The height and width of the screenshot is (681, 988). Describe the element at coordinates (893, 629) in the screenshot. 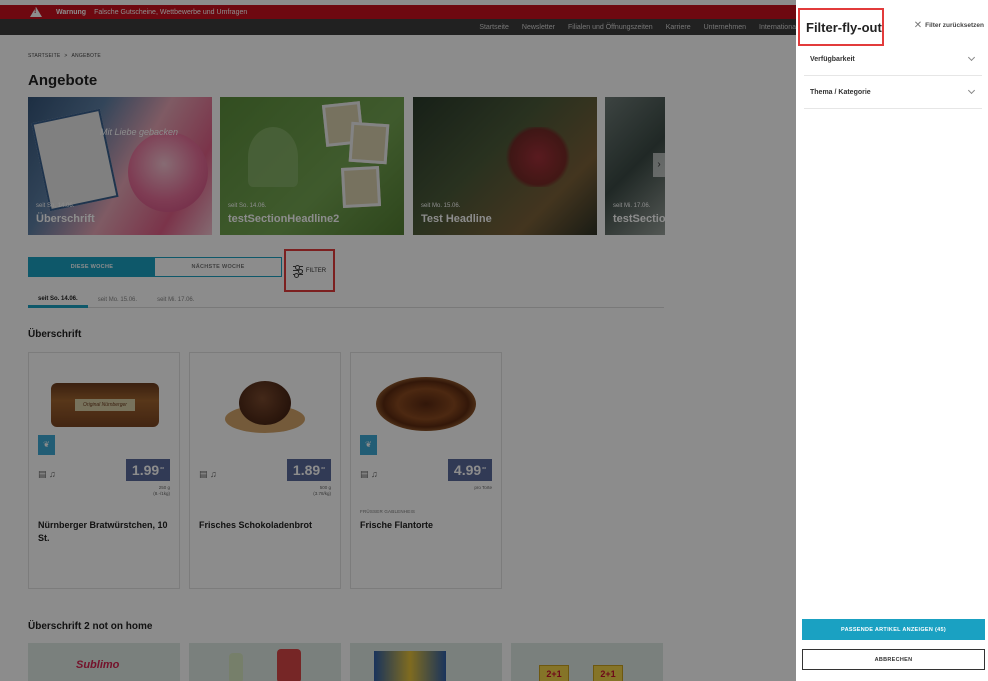

I see `show-results-button: PASSENDE ARTIKEL ANZEIGEN (45)` at that location.